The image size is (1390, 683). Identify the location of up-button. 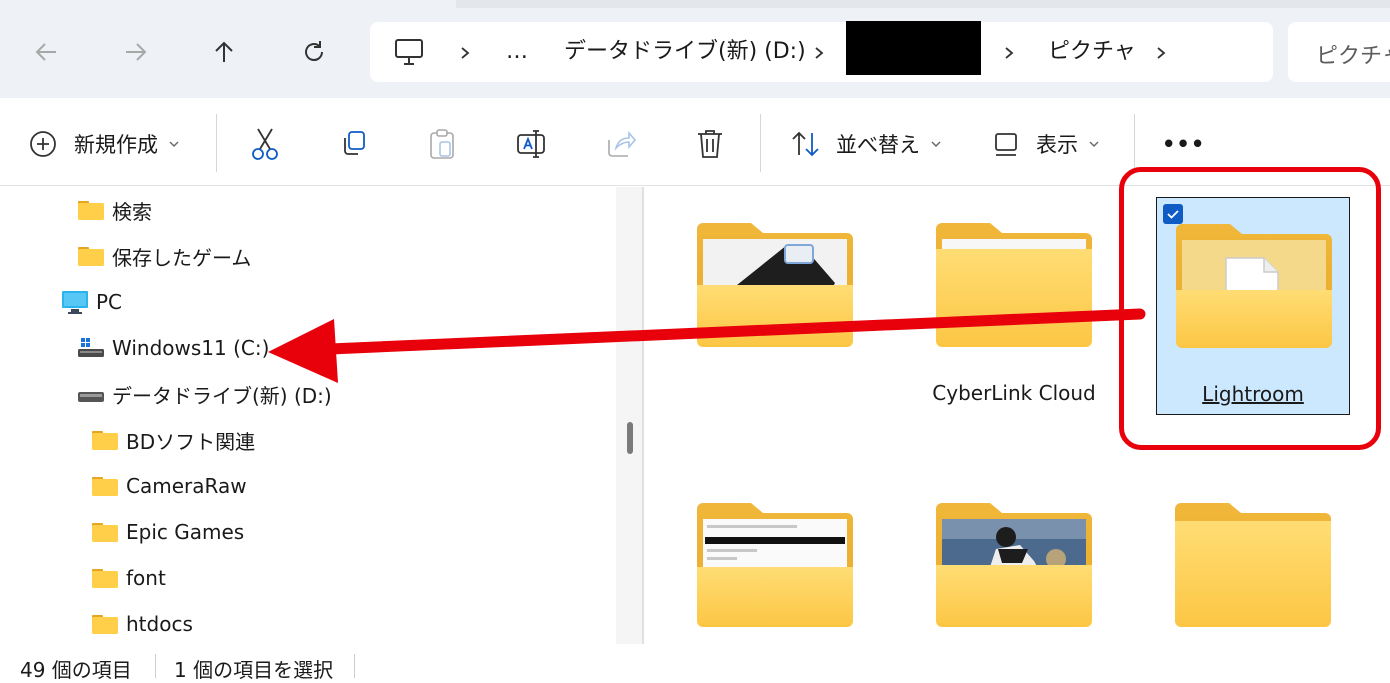
(224, 52).